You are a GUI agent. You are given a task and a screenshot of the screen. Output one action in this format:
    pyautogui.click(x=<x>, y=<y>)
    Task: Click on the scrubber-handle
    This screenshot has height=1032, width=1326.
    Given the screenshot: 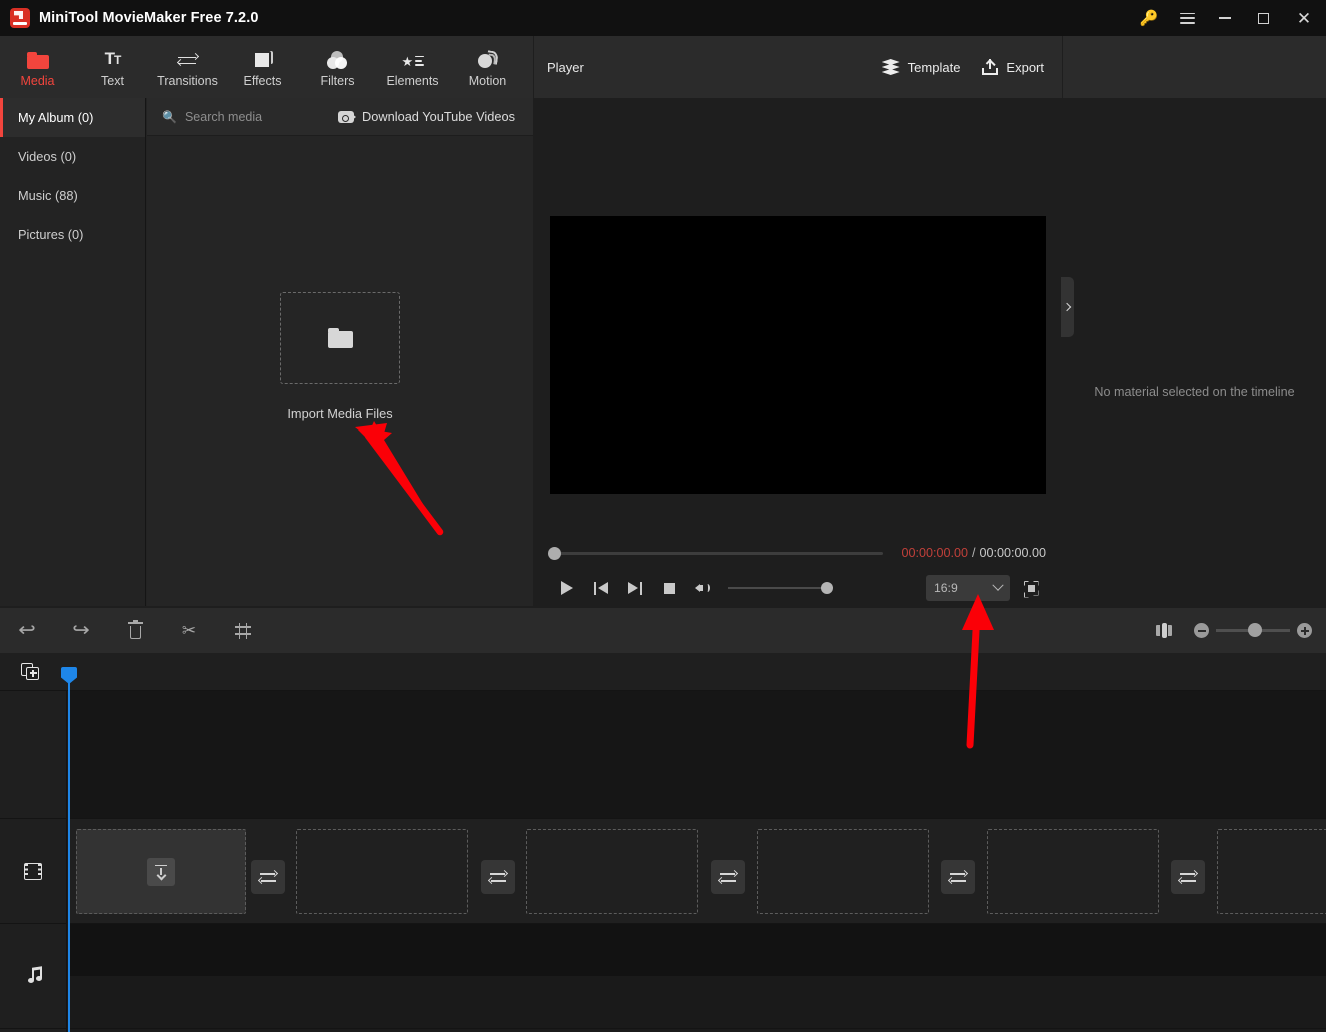 What is the action you would take?
    pyautogui.click(x=554, y=553)
    